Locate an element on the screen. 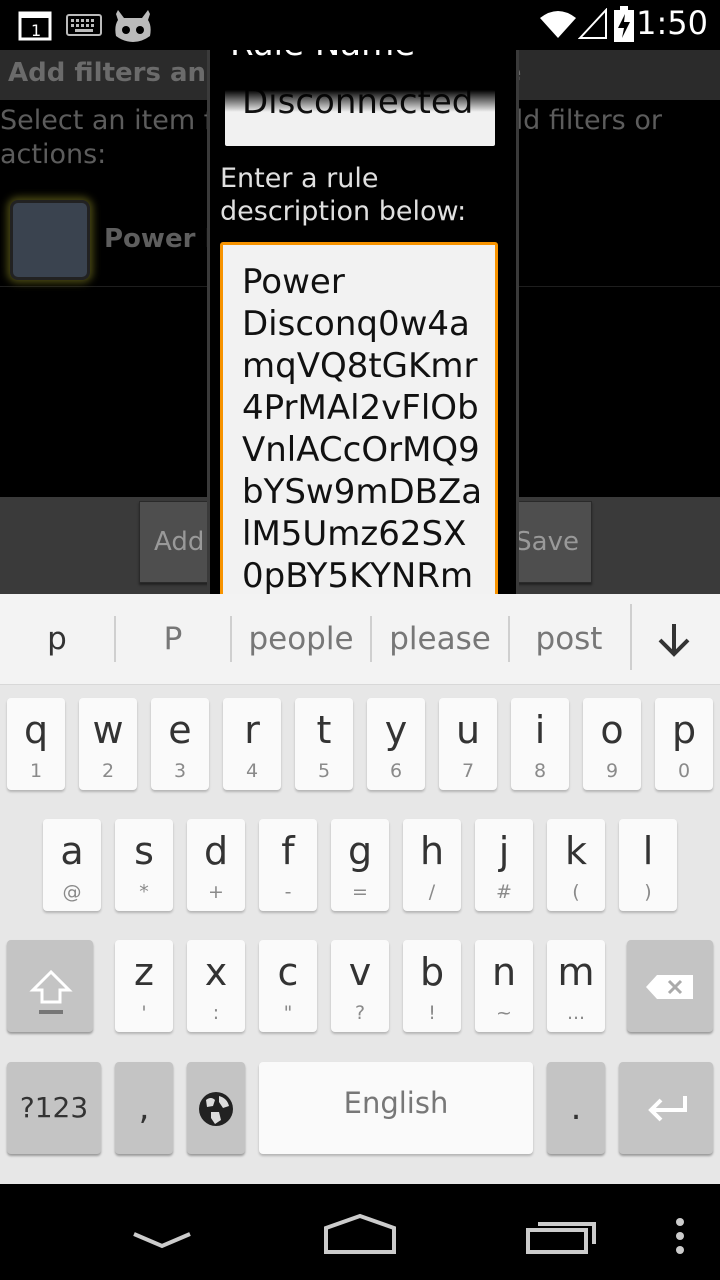 This screenshot has height=1280, width=720. key-u: u7 is located at coordinates (468, 744).